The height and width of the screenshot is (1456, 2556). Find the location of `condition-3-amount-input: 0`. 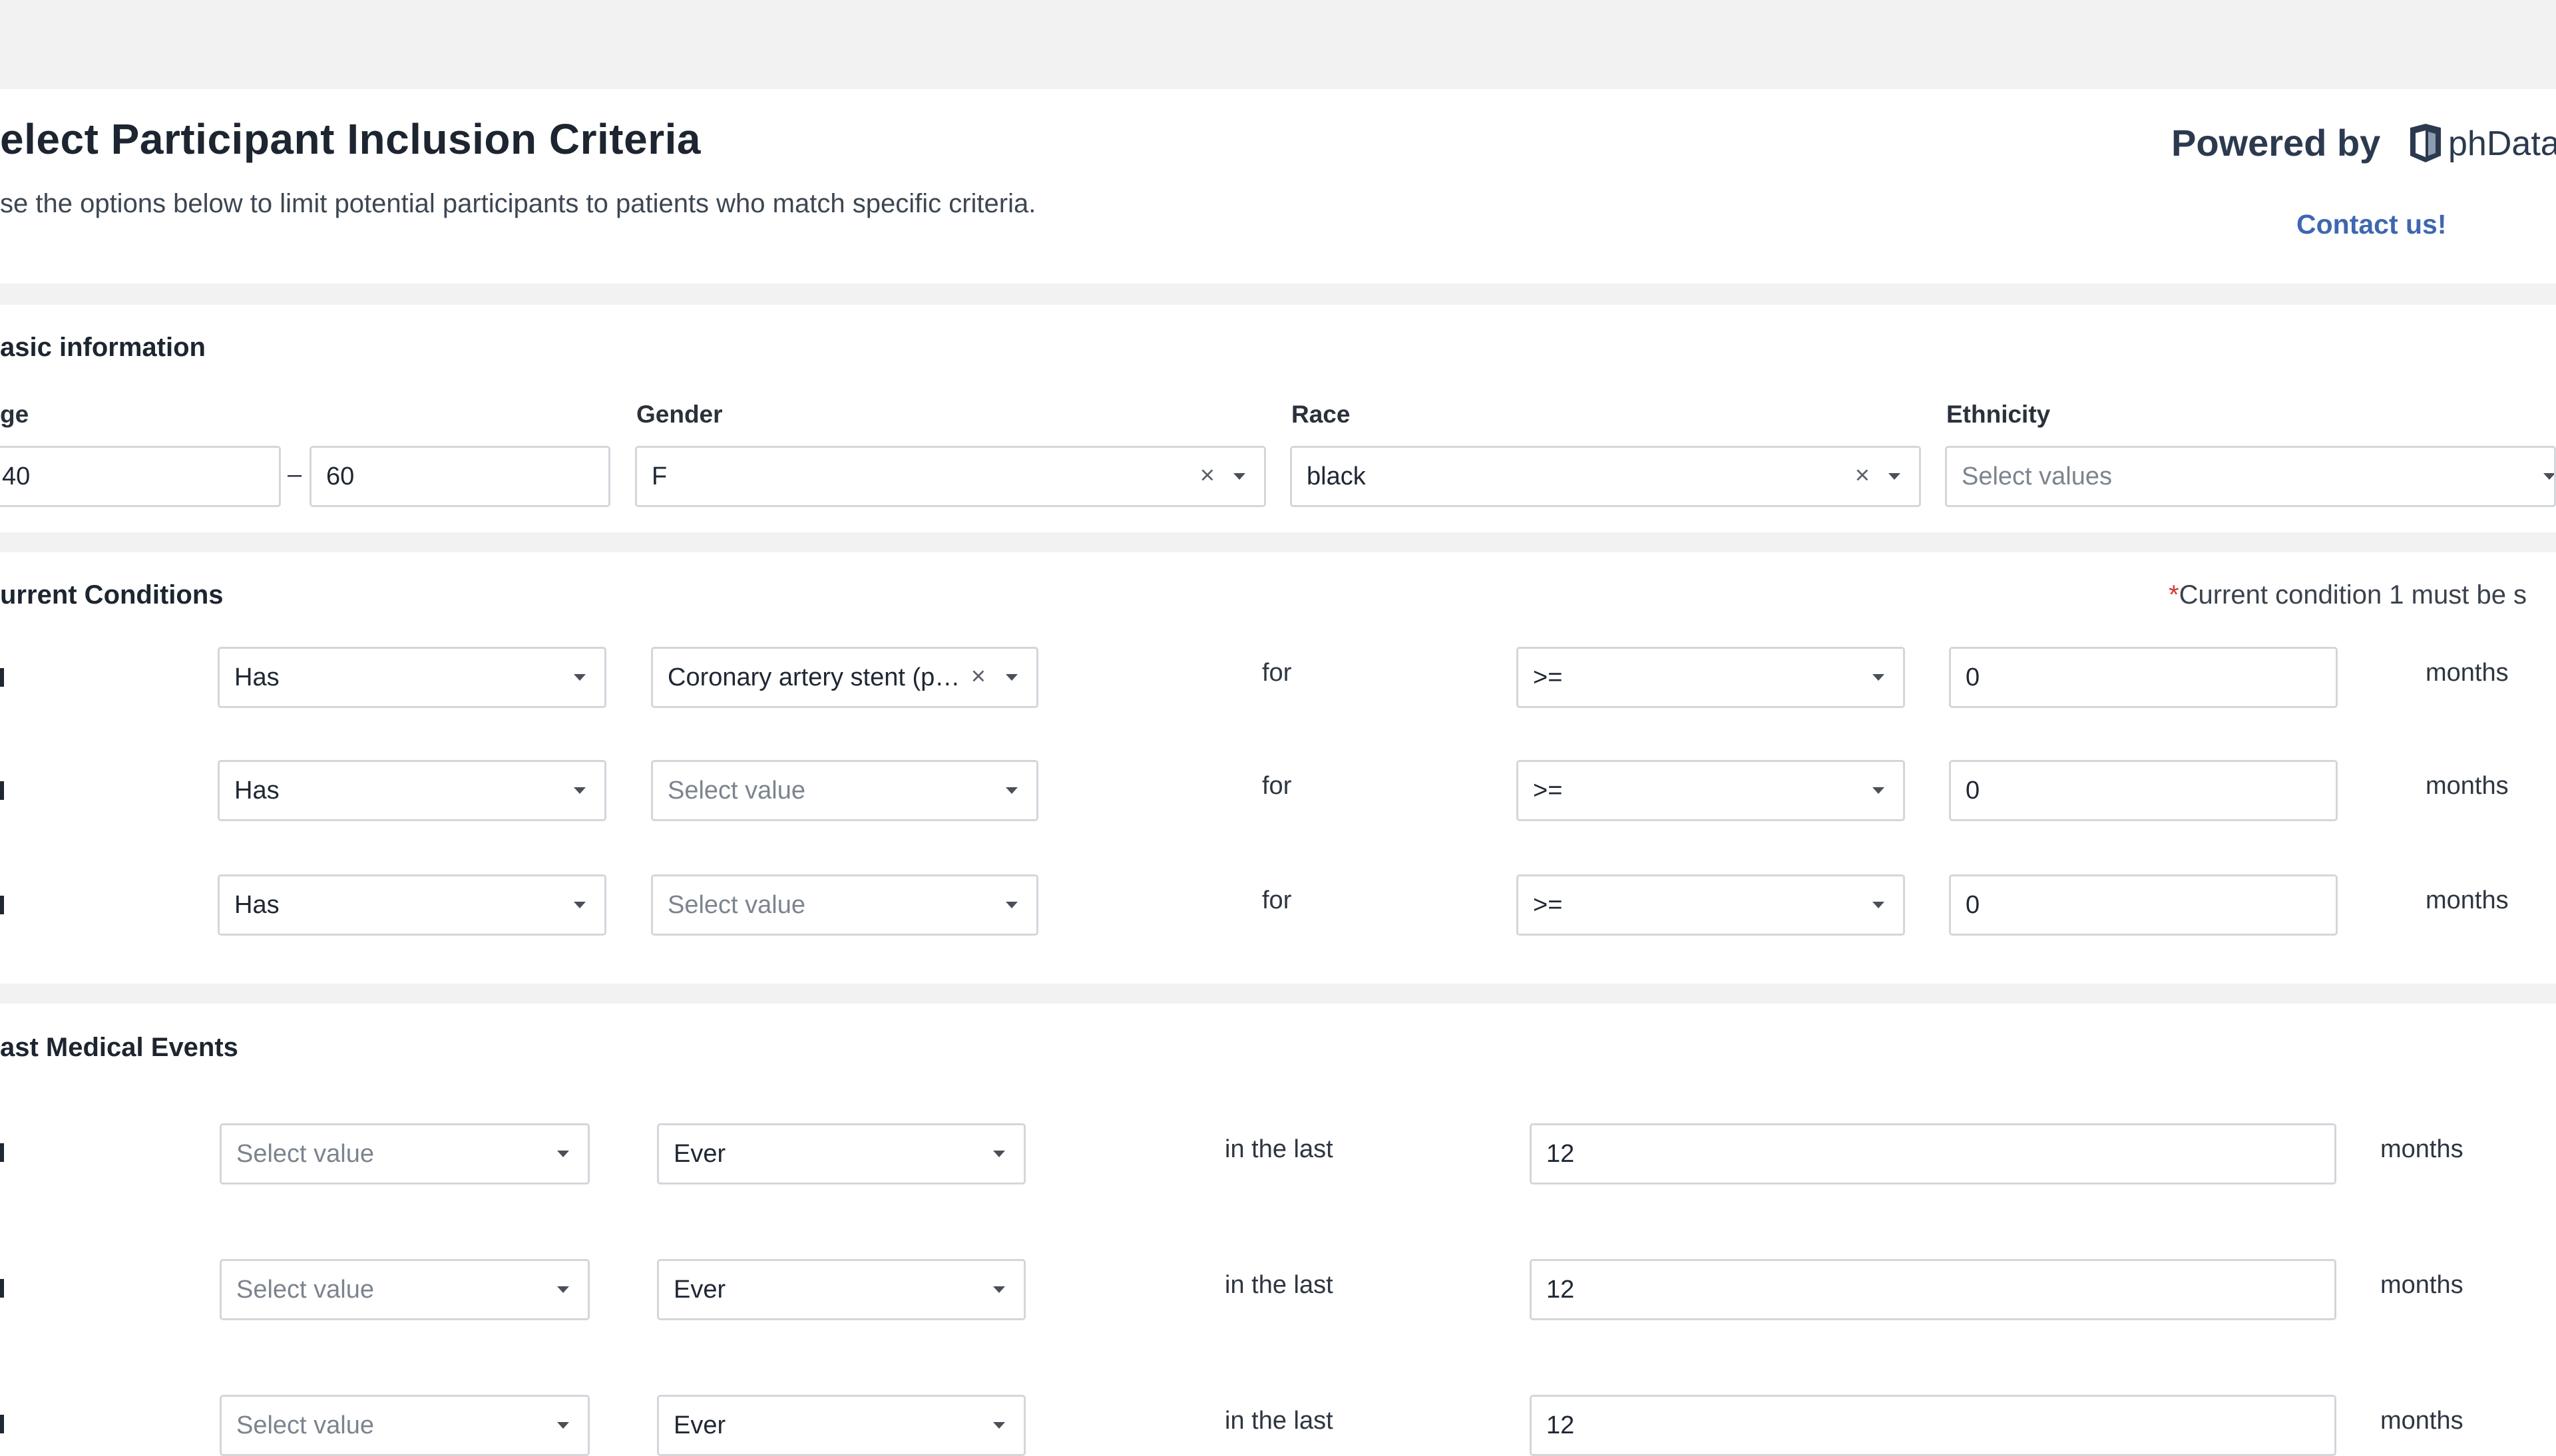

condition-3-amount-input: 0 is located at coordinates (2143, 905).